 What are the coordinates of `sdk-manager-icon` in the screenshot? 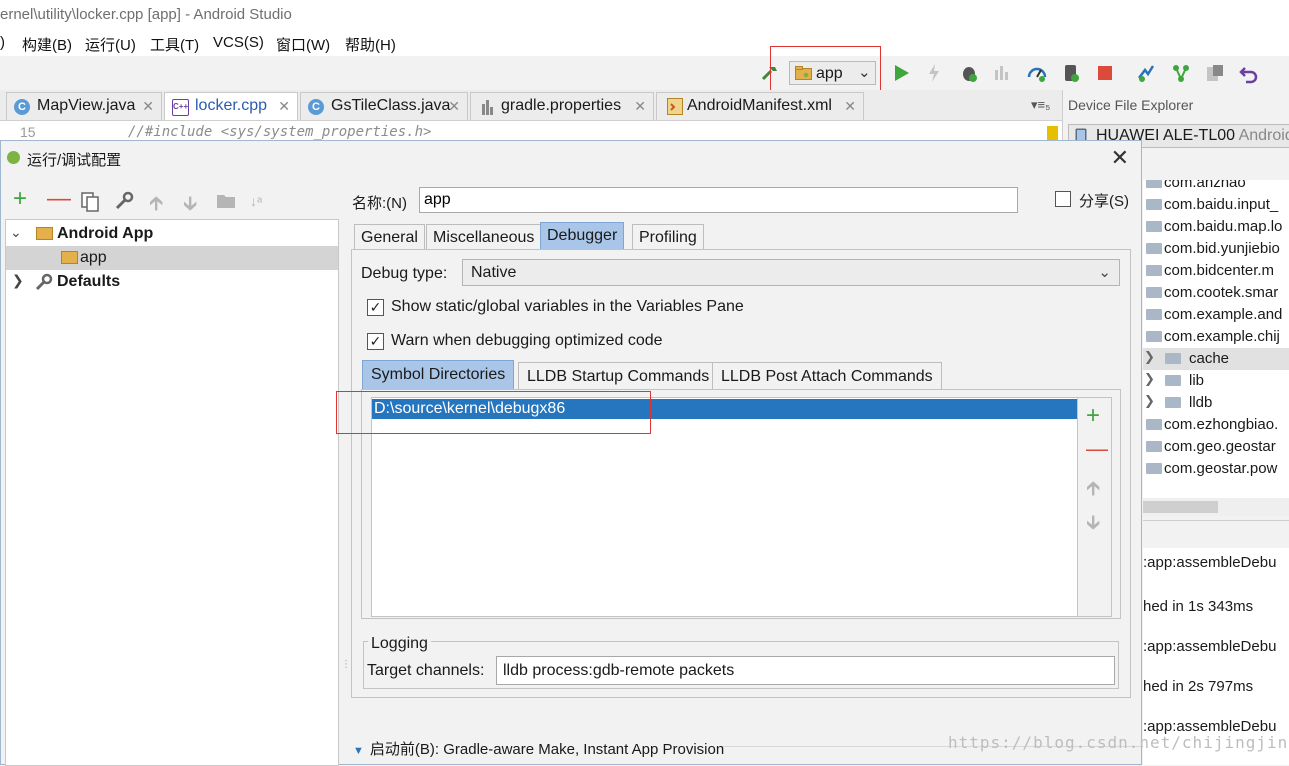 It's located at (1215, 73).